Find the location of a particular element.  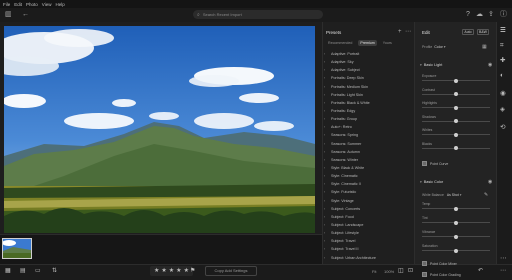

flag-icon: ⚑ is located at coordinates (192, 271).